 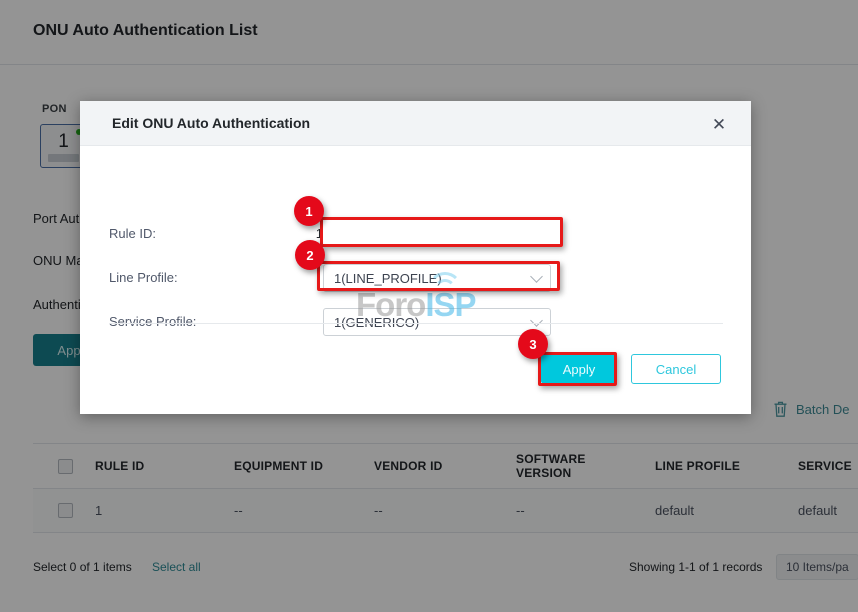 What do you see at coordinates (415, 369) in the screenshot?
I see `dialog-footer: Apply Cancel` at bounding box center [415, 369].